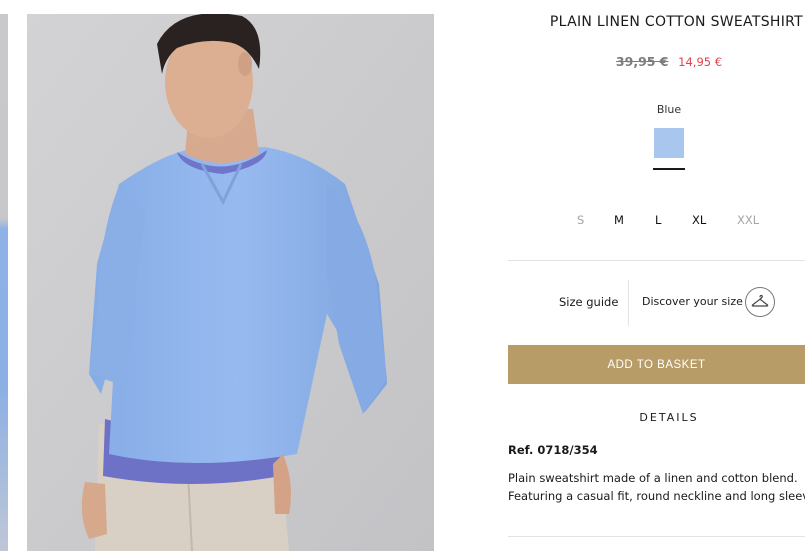 This screenshot has width=805, height=551. I want to click on size-option-l: L, so click(658, 220).